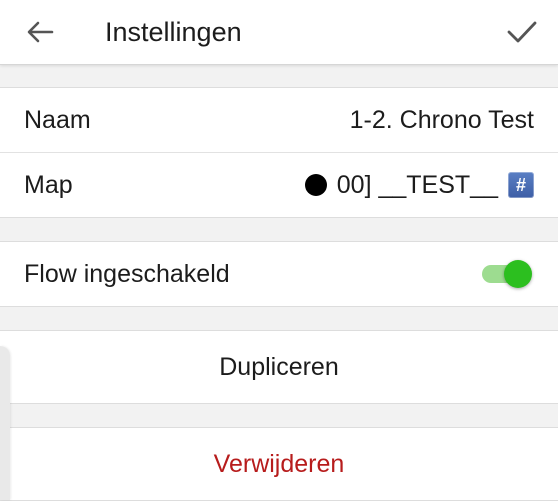 The image size is (558, 501). I want to click on duplicate-card: Dupliceren, so click(279, 367).